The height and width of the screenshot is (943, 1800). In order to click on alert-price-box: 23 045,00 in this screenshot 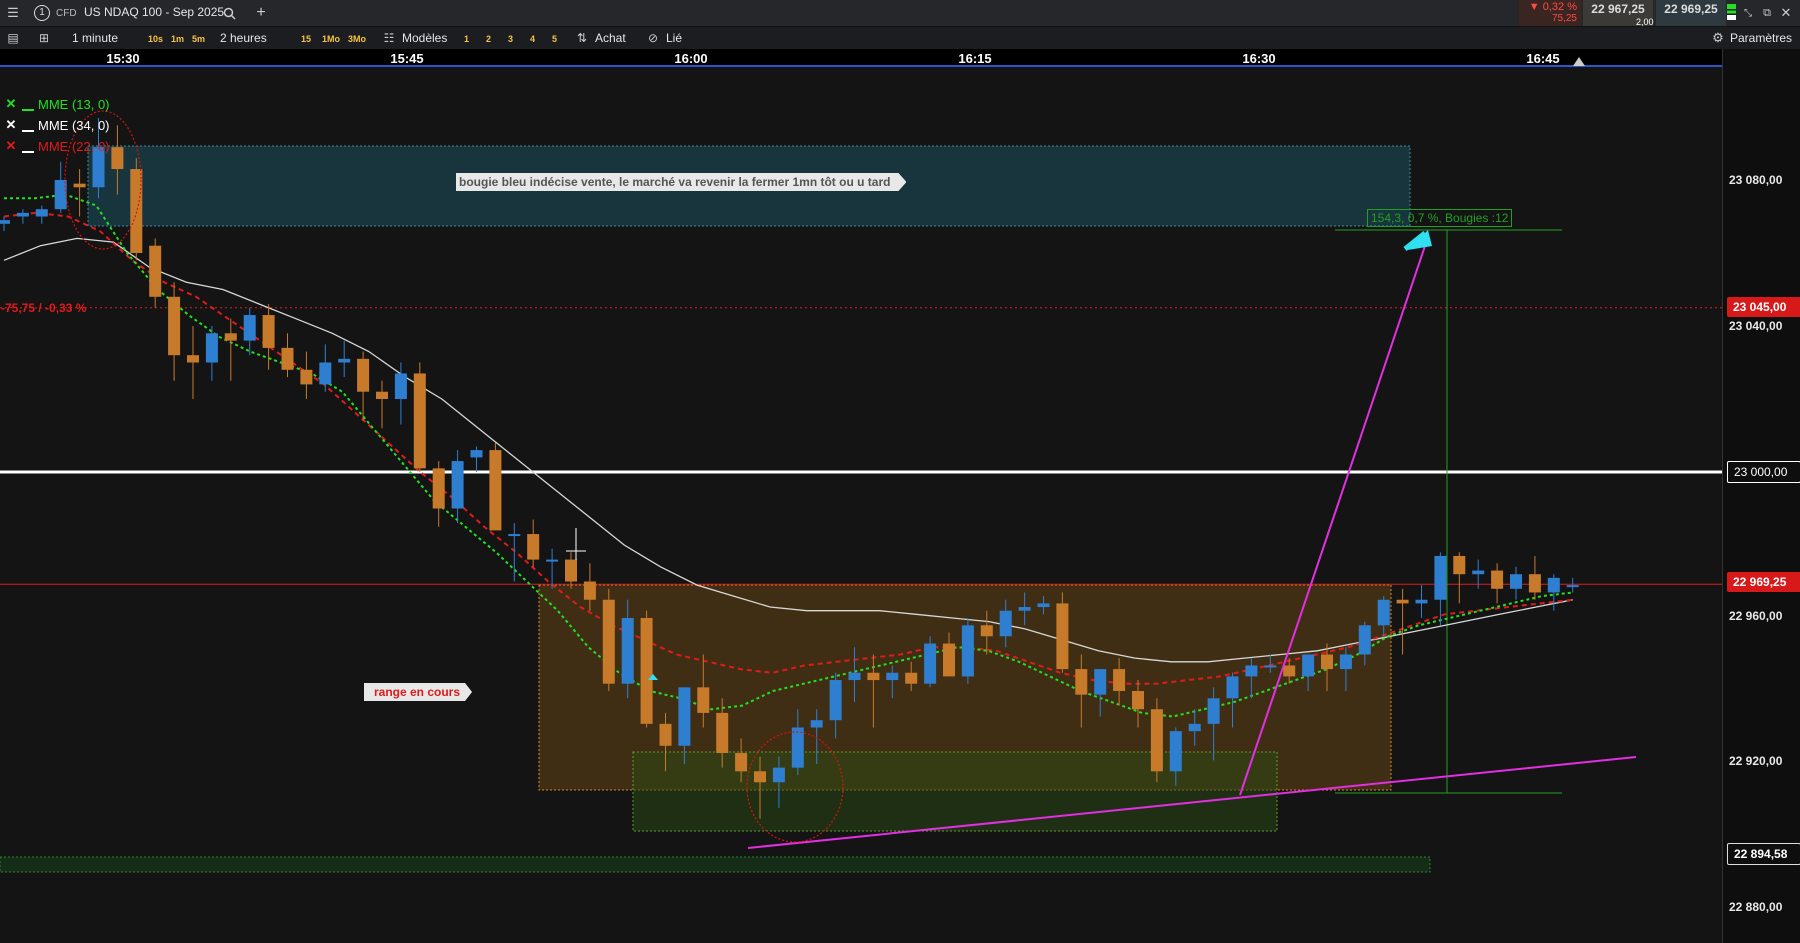, I will do `click(1763, 307)`.